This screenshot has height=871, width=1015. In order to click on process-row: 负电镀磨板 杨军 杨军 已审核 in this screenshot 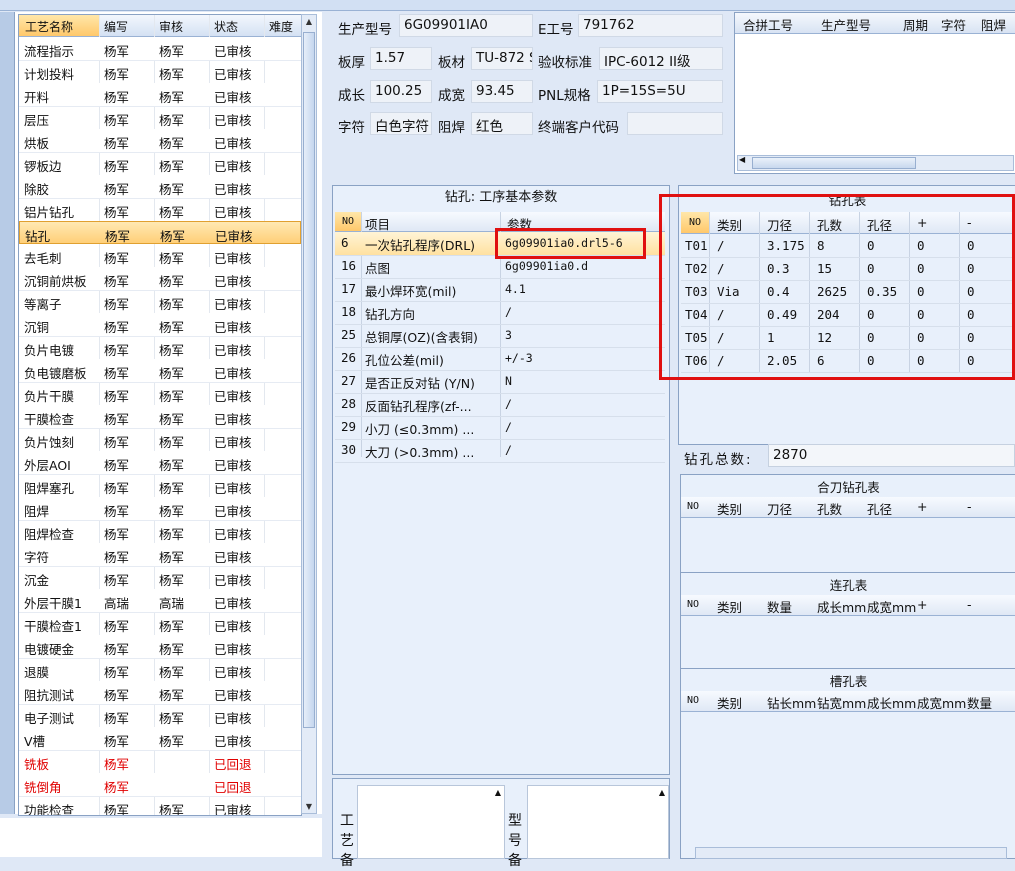, I will do `click(160, 371)`.